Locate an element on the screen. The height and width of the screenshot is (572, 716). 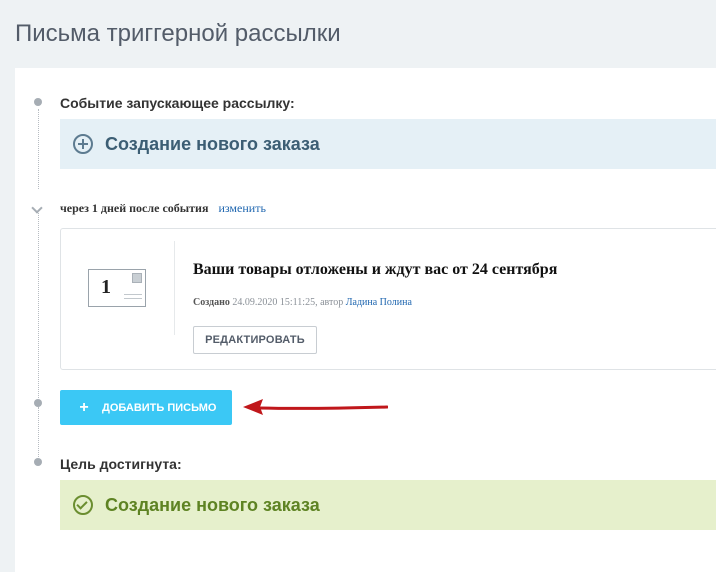
delay-text: через 1 дней после события is located at coordinates (134, 208).